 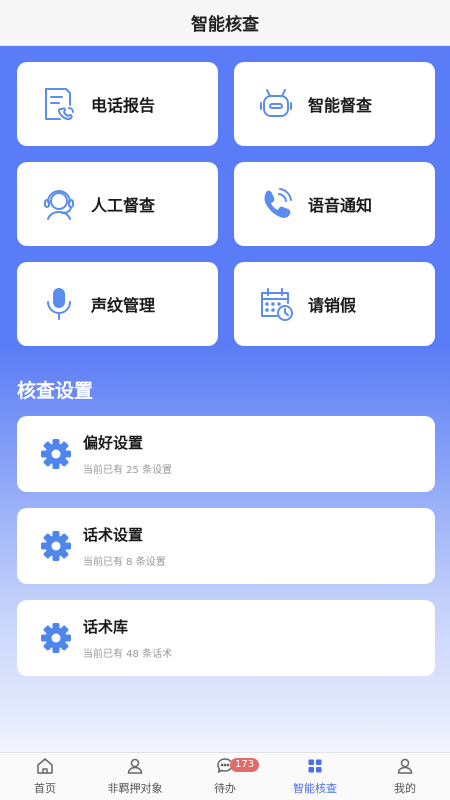 I want to click on tile-label: 智能督查, so click(x=340, y=105).